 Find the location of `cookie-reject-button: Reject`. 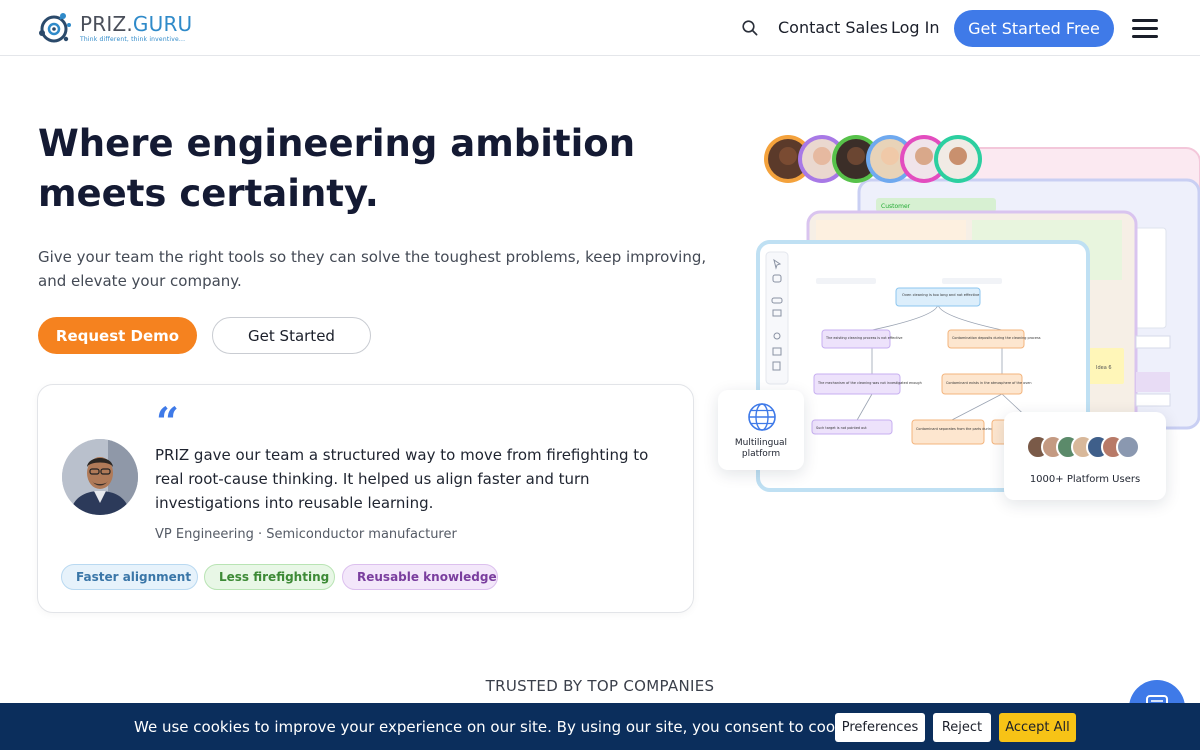

cookie-reject-button: Reject is located at coordinates (962, 727).